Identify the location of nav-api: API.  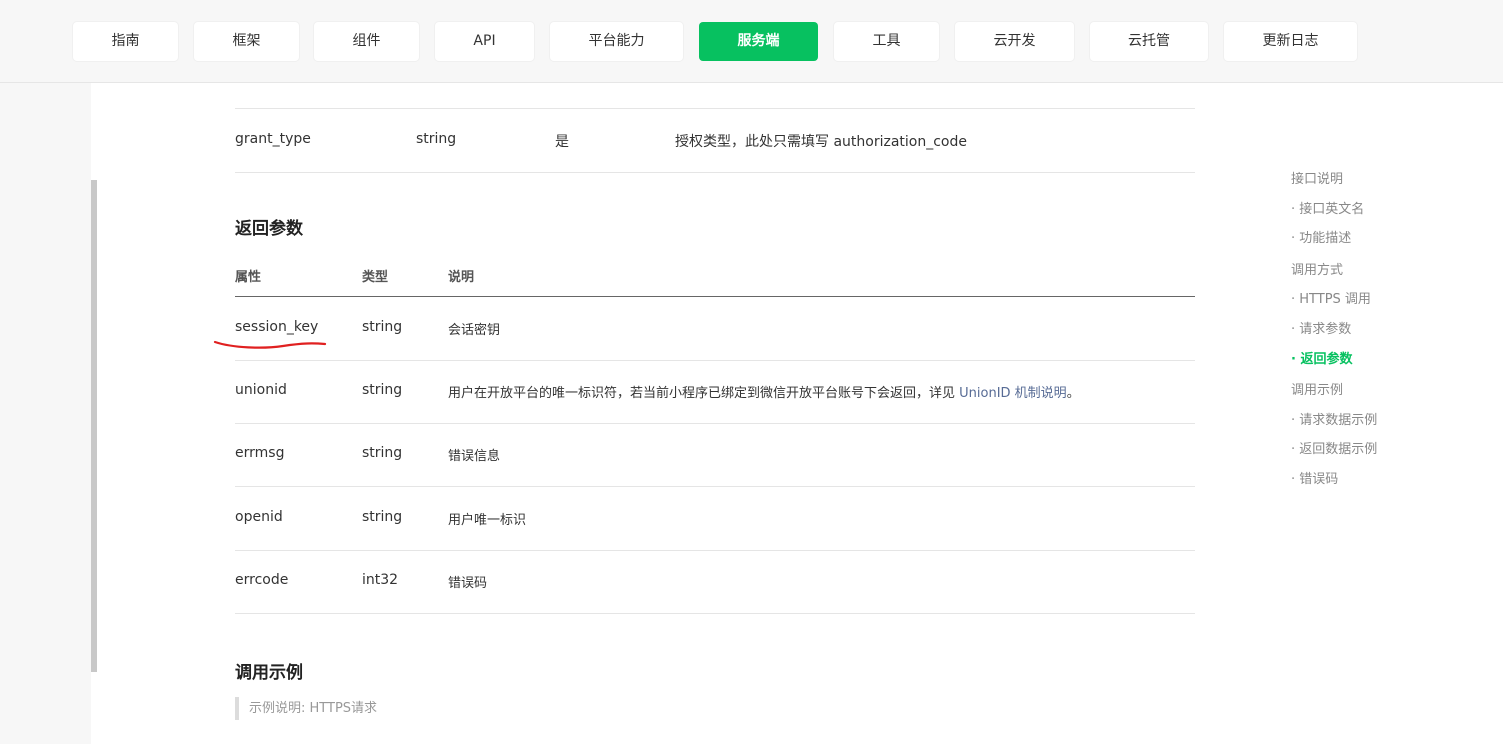
(484, 41).